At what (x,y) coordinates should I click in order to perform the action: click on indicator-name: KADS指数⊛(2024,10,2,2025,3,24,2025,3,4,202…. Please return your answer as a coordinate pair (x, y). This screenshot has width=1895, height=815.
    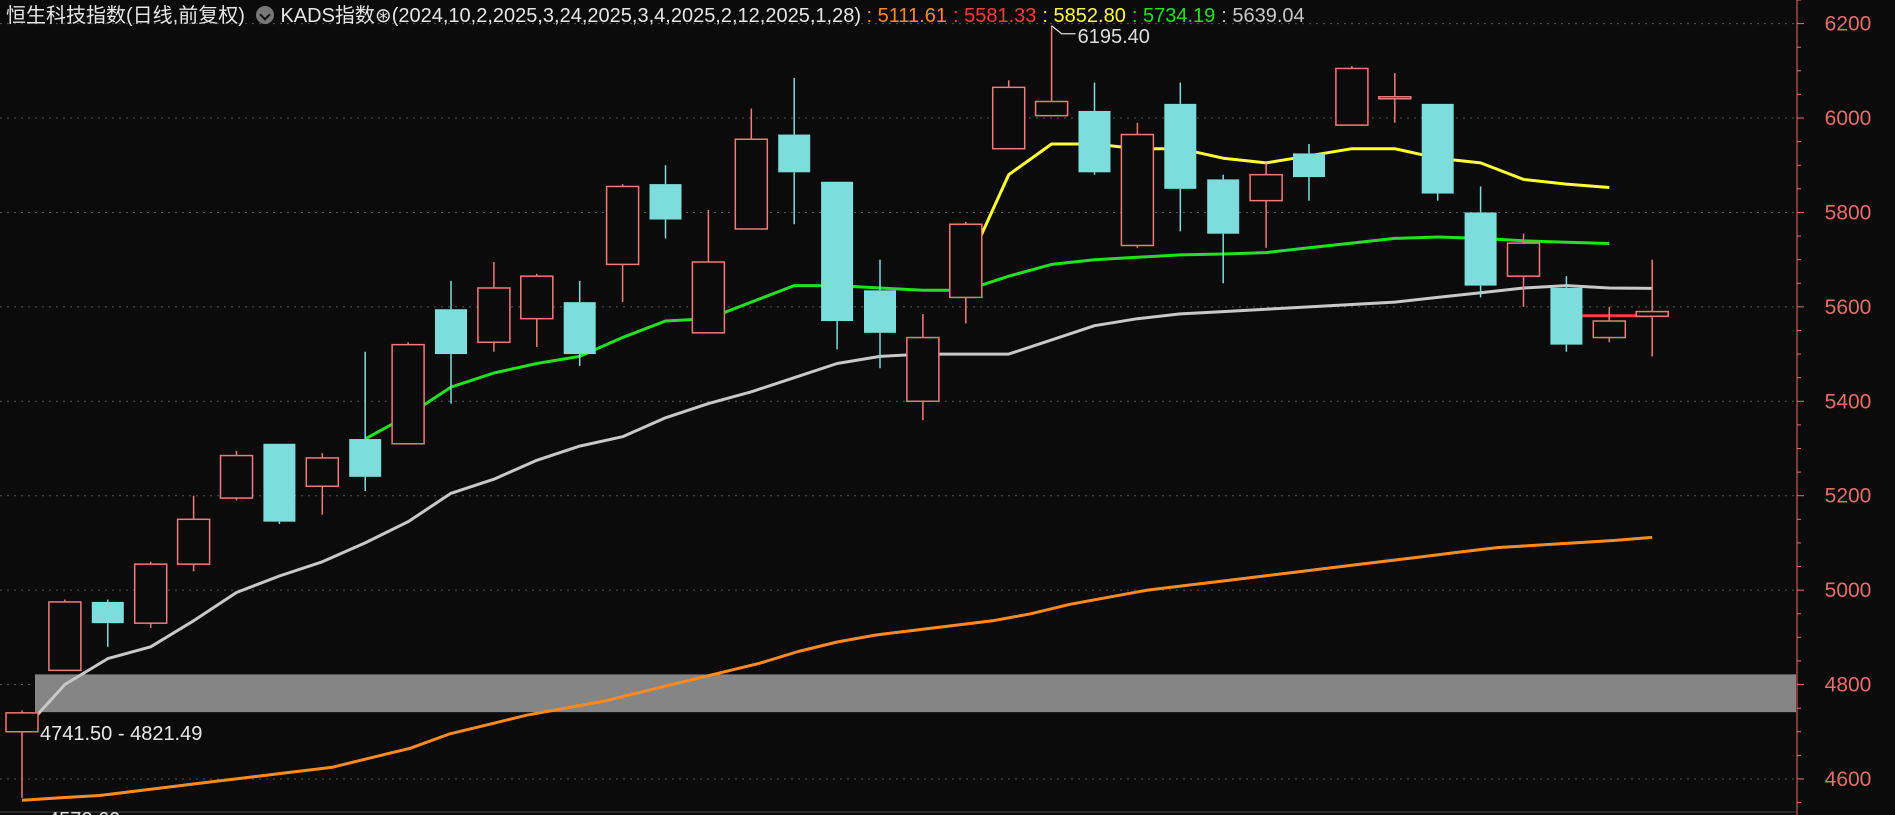
    Looking at the image, I should click on (570, 16).